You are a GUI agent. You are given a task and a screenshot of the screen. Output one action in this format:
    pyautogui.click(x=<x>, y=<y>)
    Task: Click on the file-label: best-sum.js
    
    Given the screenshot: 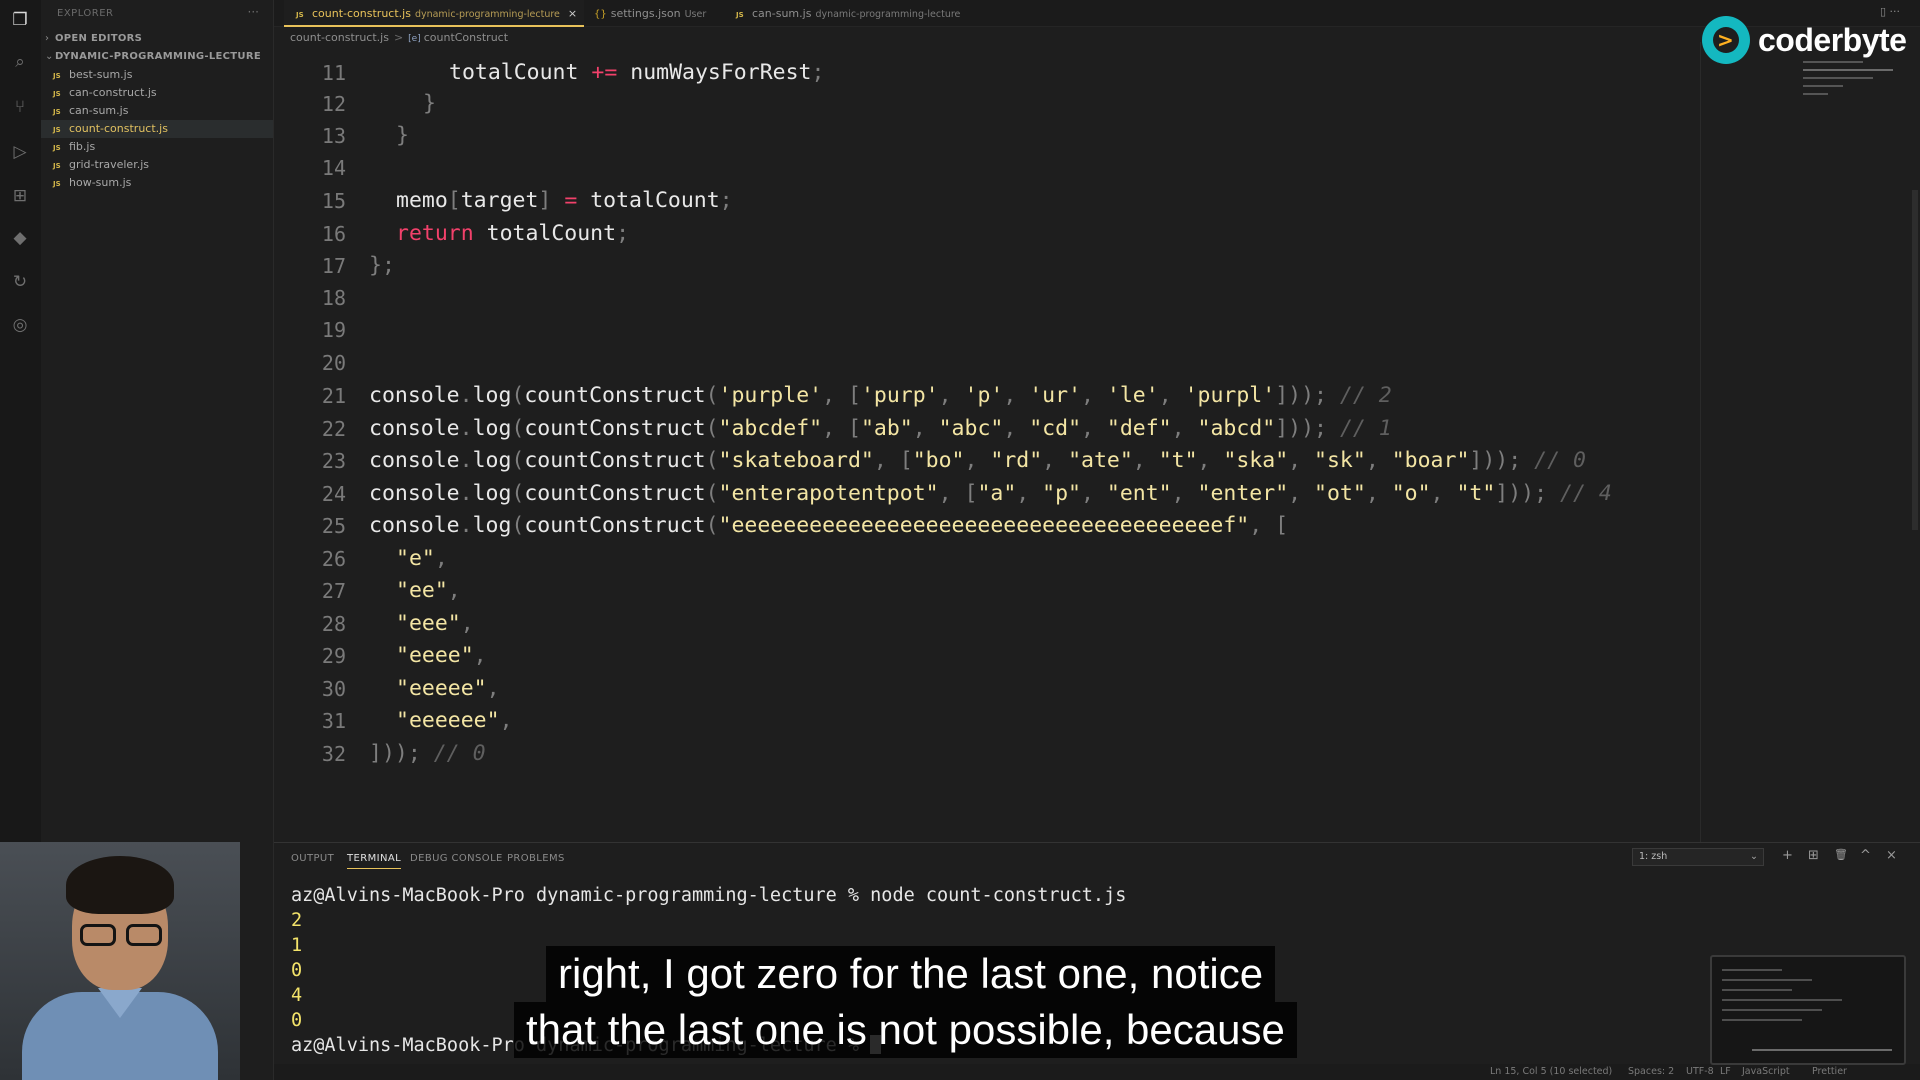 What is the action you would take?
    pyautogui.click(x=101, y=74)
    